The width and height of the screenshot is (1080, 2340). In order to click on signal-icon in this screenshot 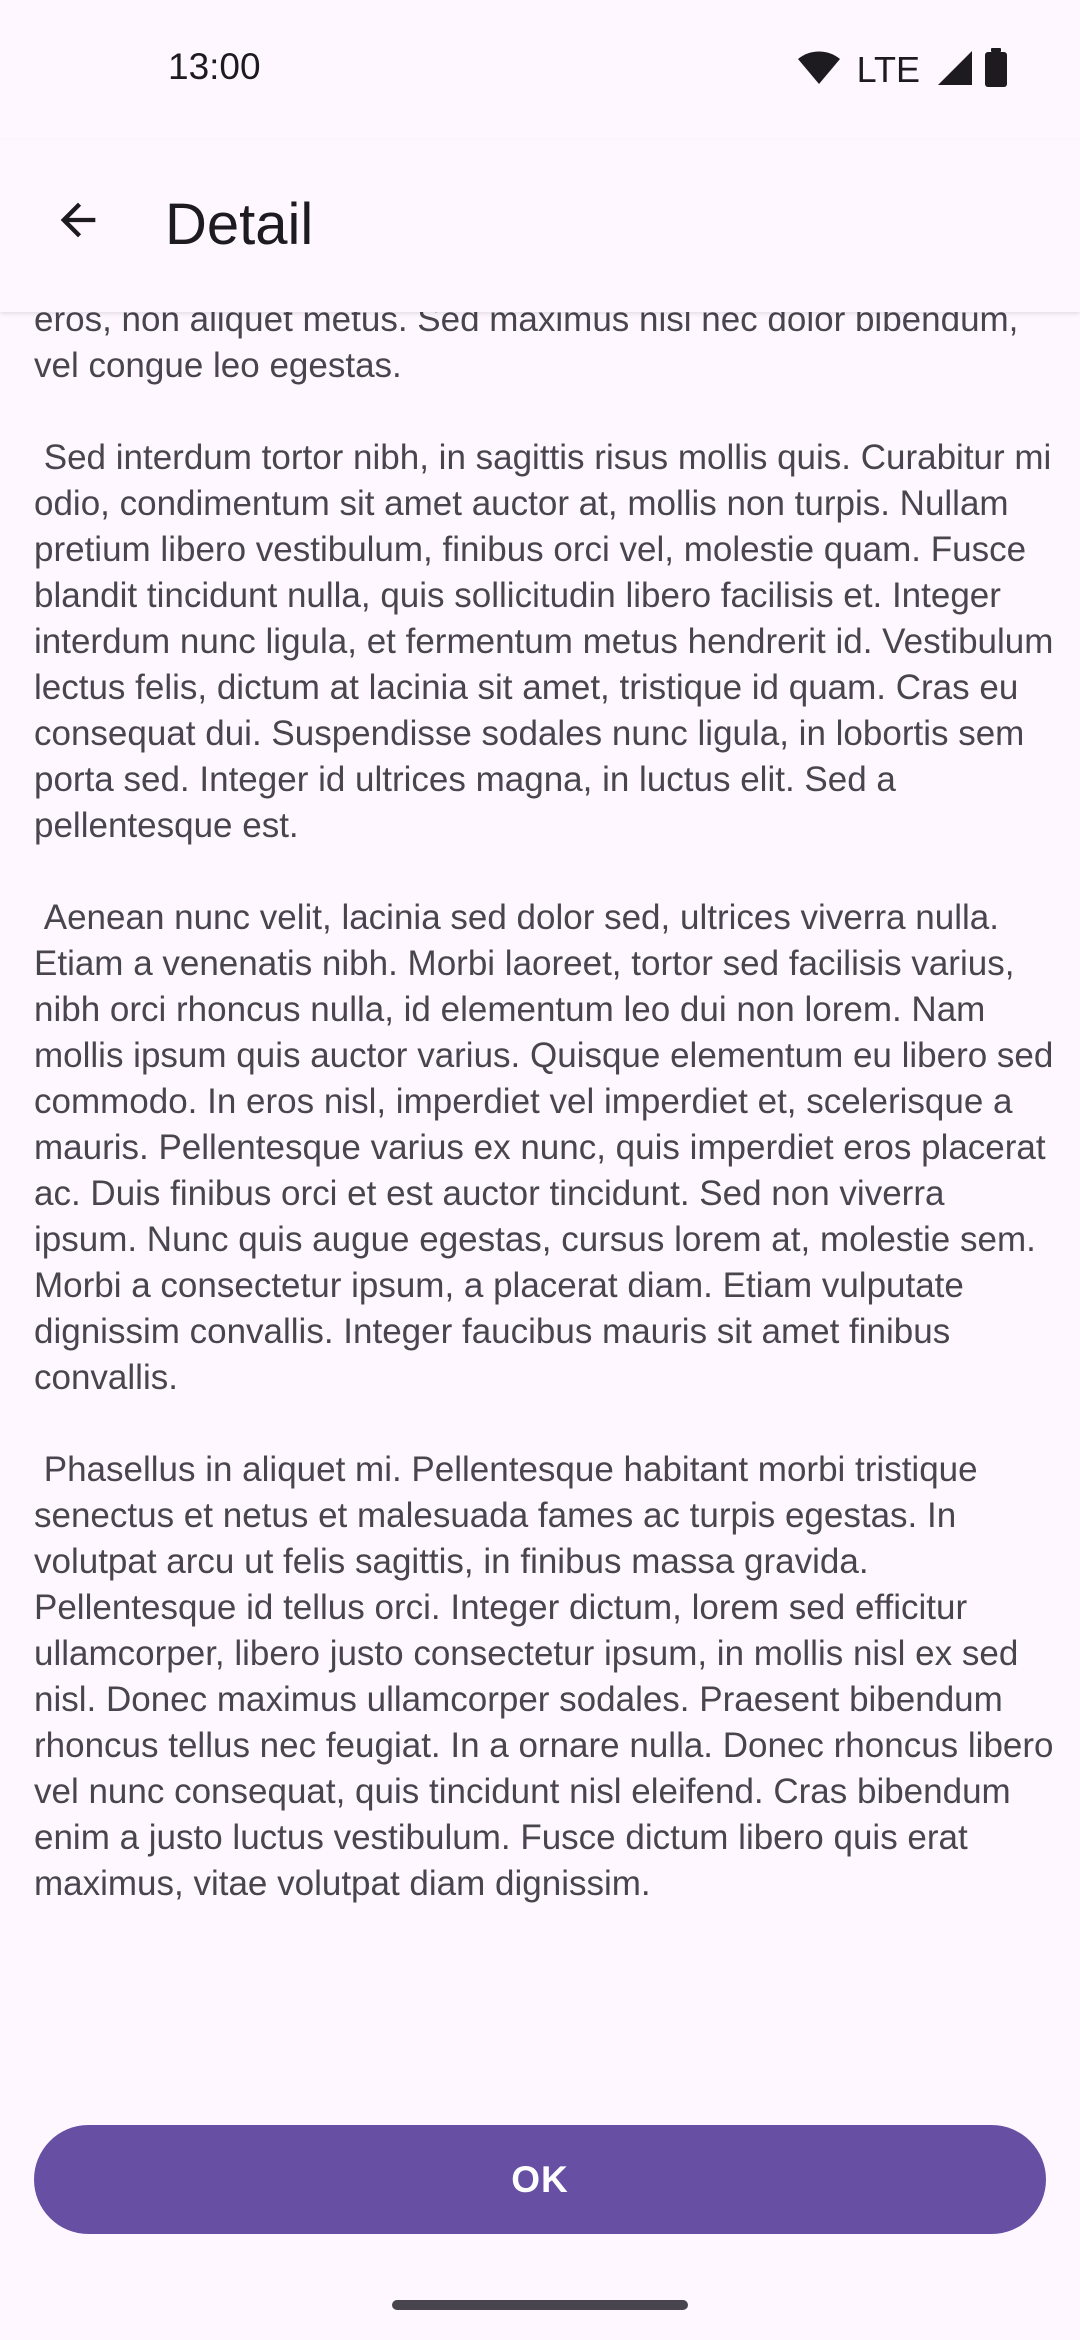, I will do `click(955, 70)`.